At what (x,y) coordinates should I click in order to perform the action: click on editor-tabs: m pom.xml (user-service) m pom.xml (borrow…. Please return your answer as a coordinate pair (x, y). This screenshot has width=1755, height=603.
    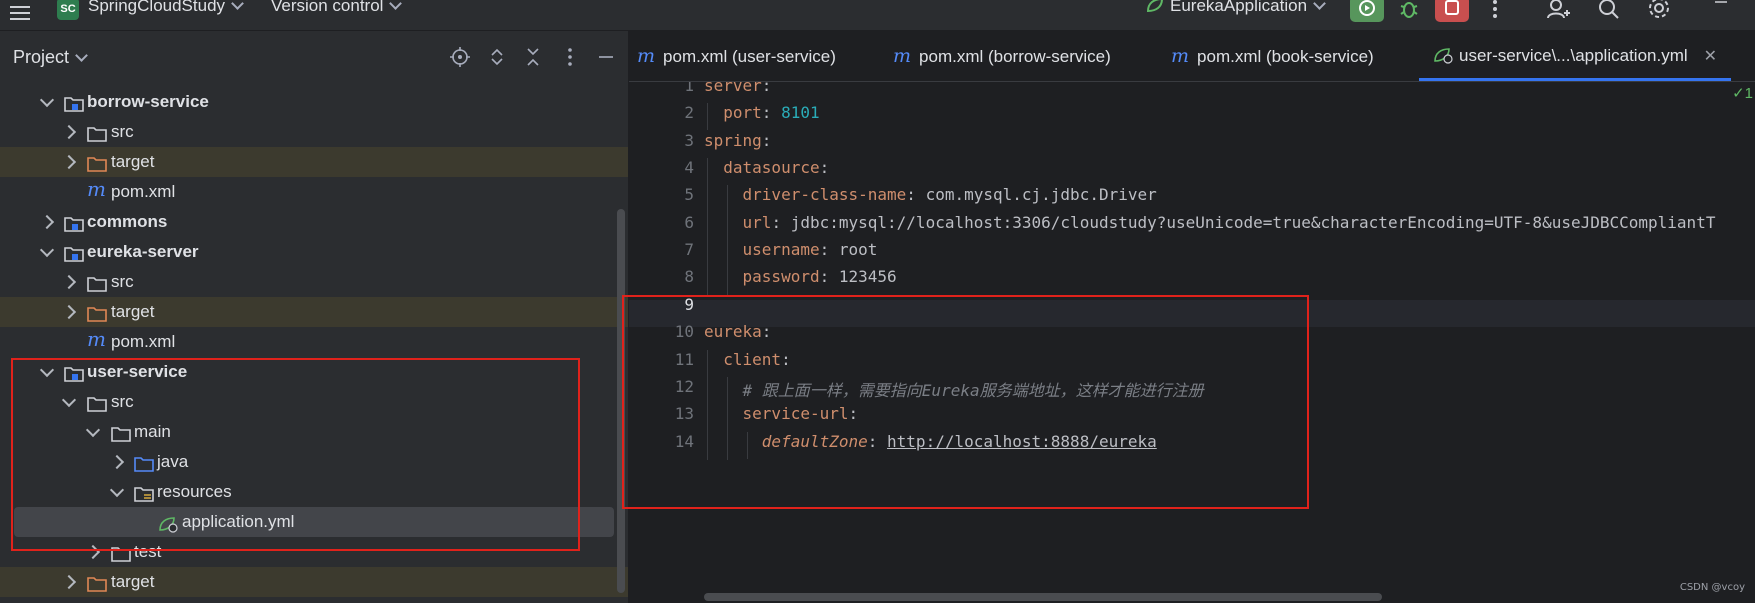
    Looking at the image, I should click on (1192, 56).